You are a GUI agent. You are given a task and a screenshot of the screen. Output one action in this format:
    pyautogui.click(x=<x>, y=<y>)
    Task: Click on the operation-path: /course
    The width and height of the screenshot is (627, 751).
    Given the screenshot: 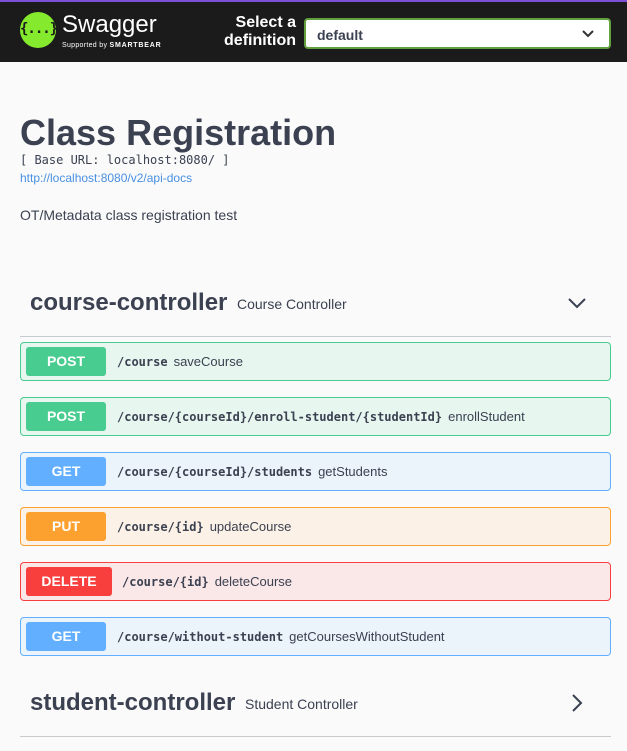 What is the action you would take?
    pyautogui.click(x=142, y=362)
    